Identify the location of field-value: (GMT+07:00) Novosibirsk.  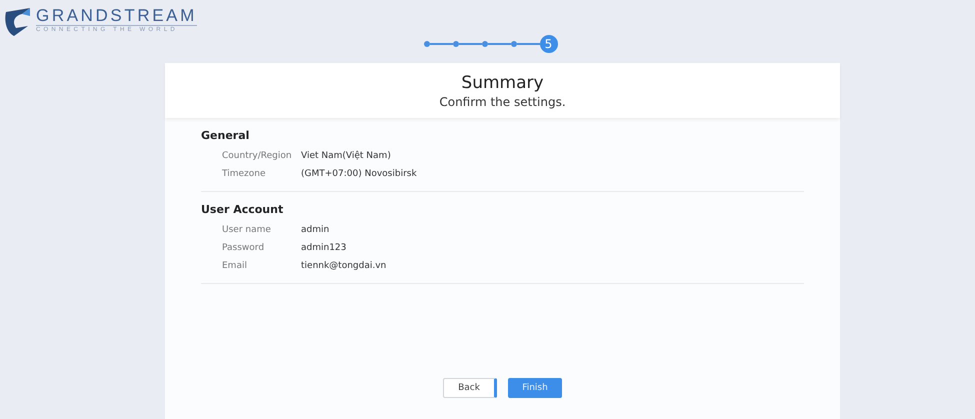
(359, 174).